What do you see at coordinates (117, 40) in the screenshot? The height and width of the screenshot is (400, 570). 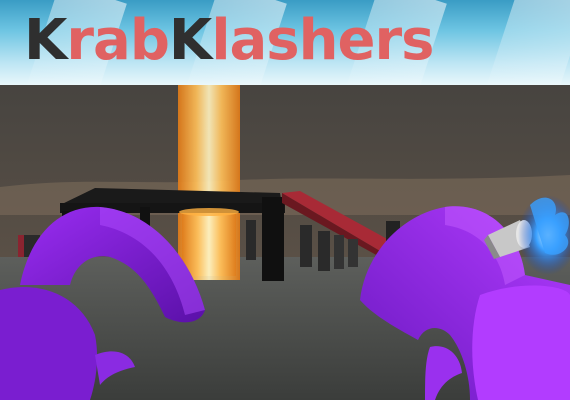 I see `logo-part-rab: rab` at bounding box center [117, 40].